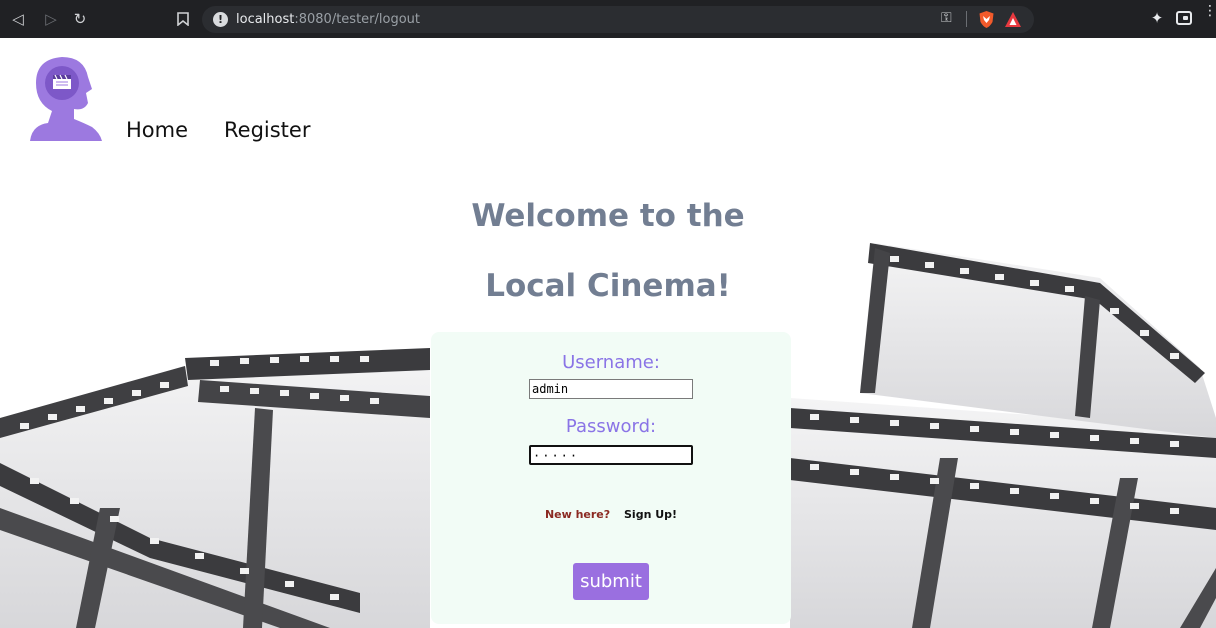 The image size is (1216, 628). What do you see at coordinates (18, 19) in the screenshot?
I see `back-icon: ◁` at bounding box center [18, 19].